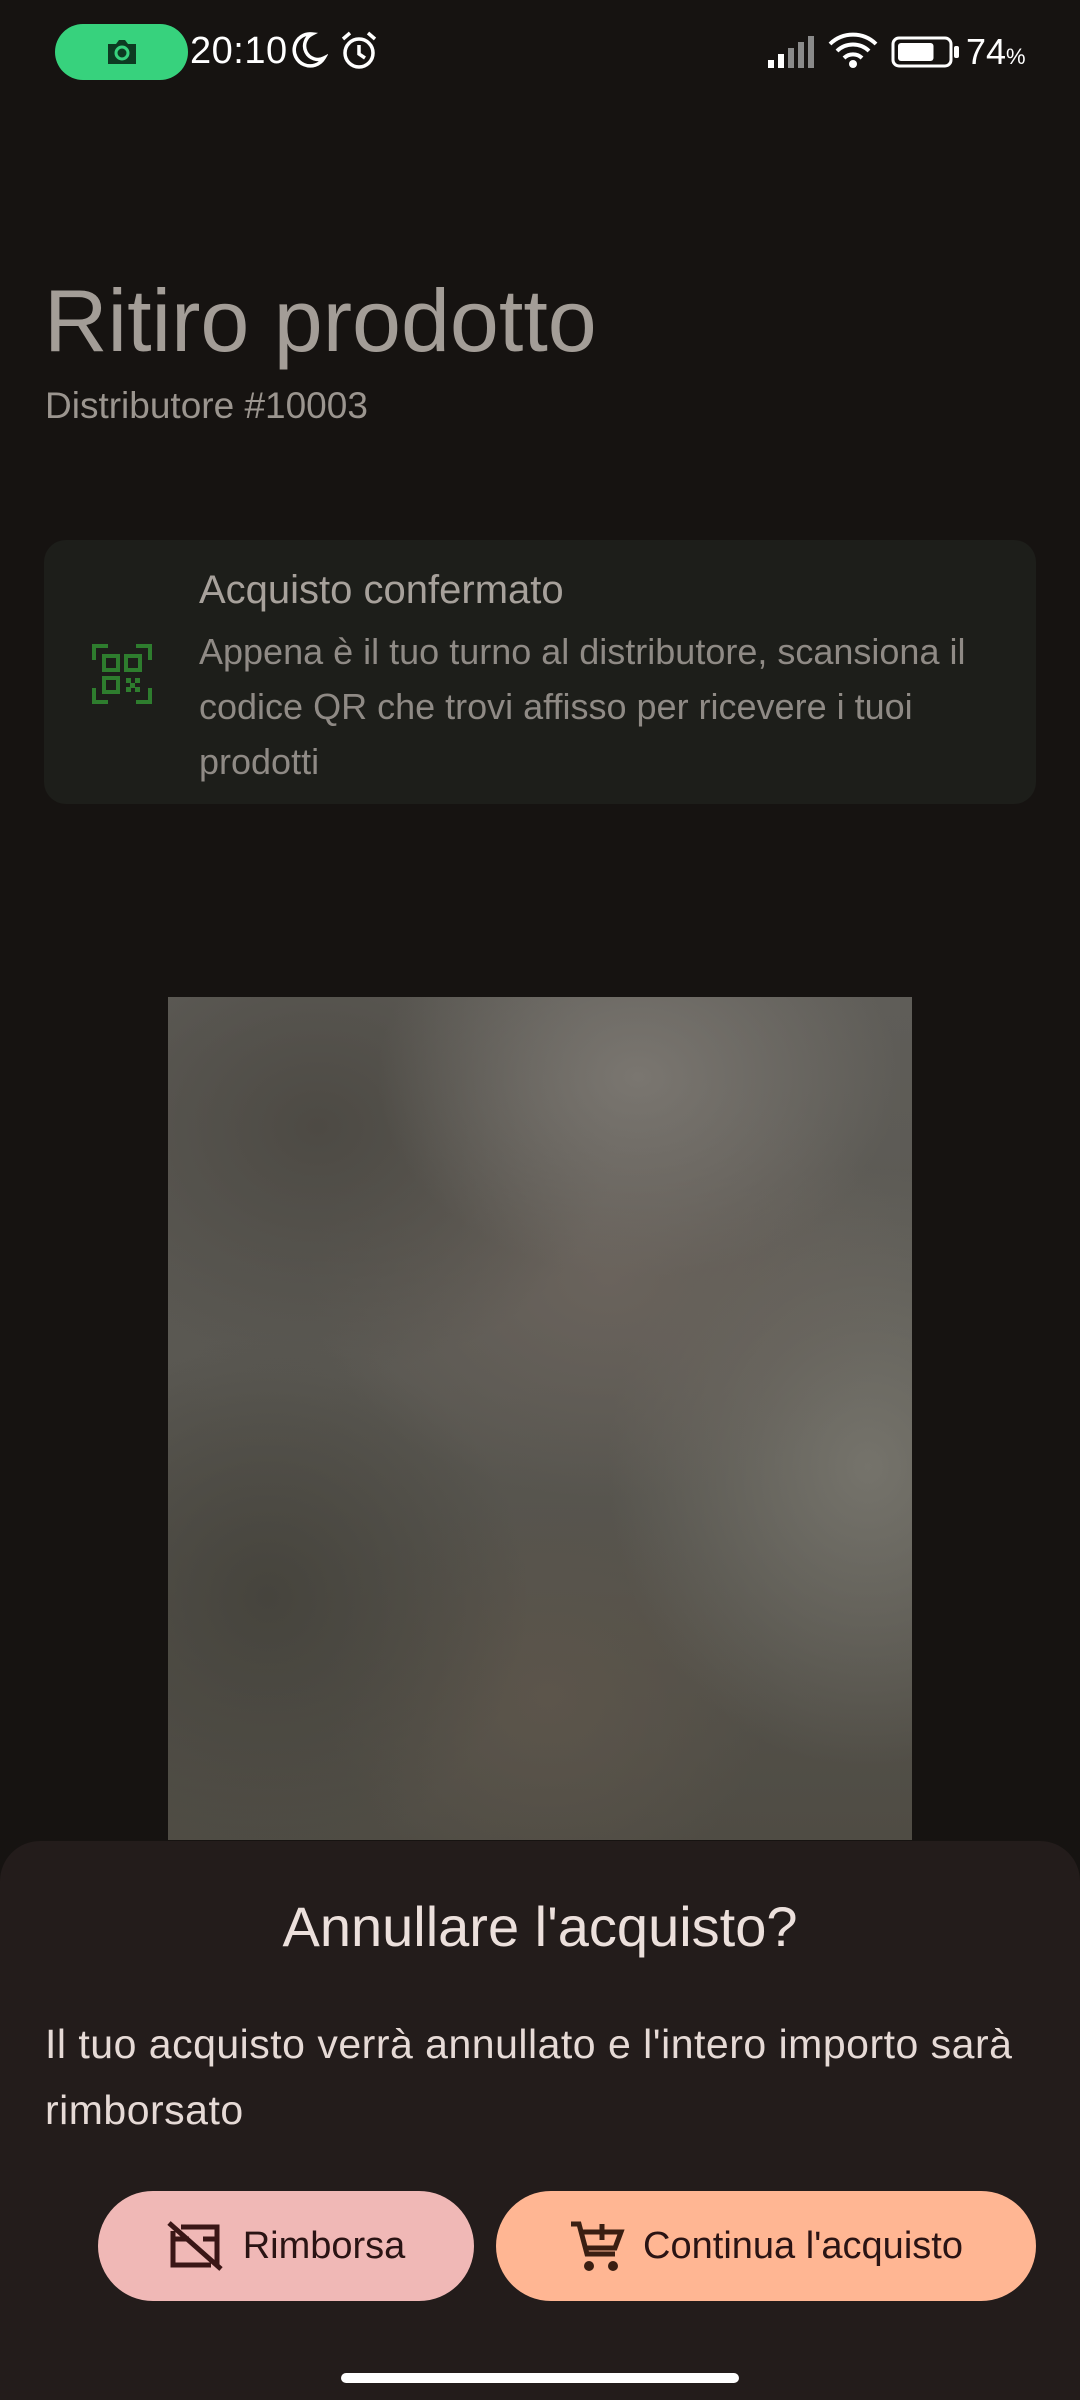 This screenshot has height=2400, width=1080. I want to click on signal-icon, so click(791, 52).